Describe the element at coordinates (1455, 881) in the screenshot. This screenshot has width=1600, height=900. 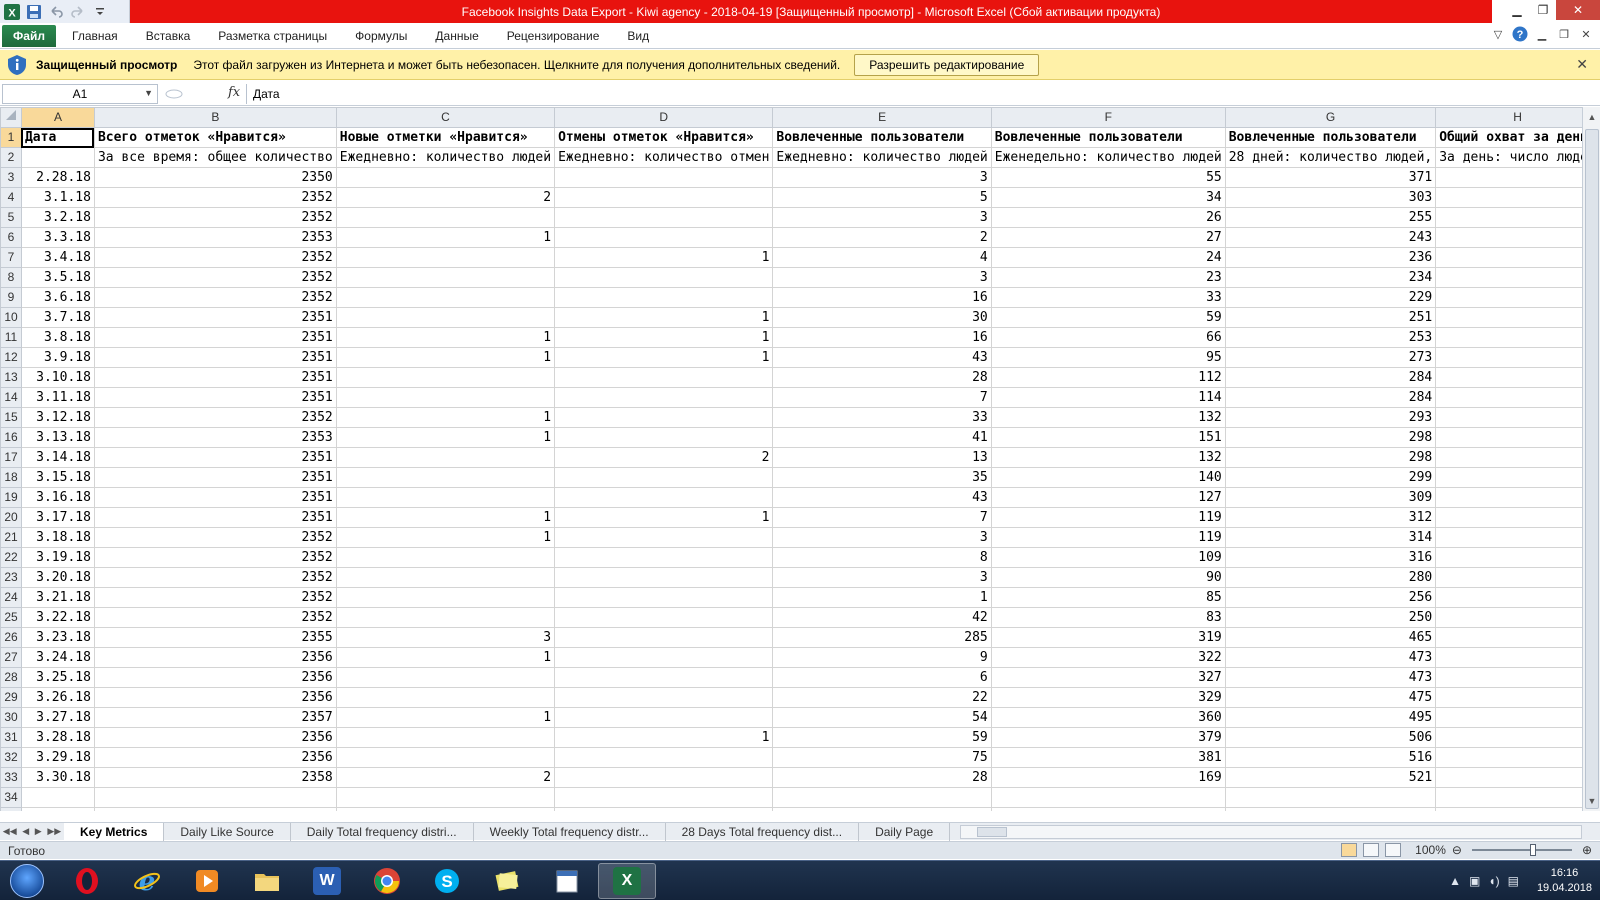
I see `show-hidden-icons-icon: ▲` at that location.